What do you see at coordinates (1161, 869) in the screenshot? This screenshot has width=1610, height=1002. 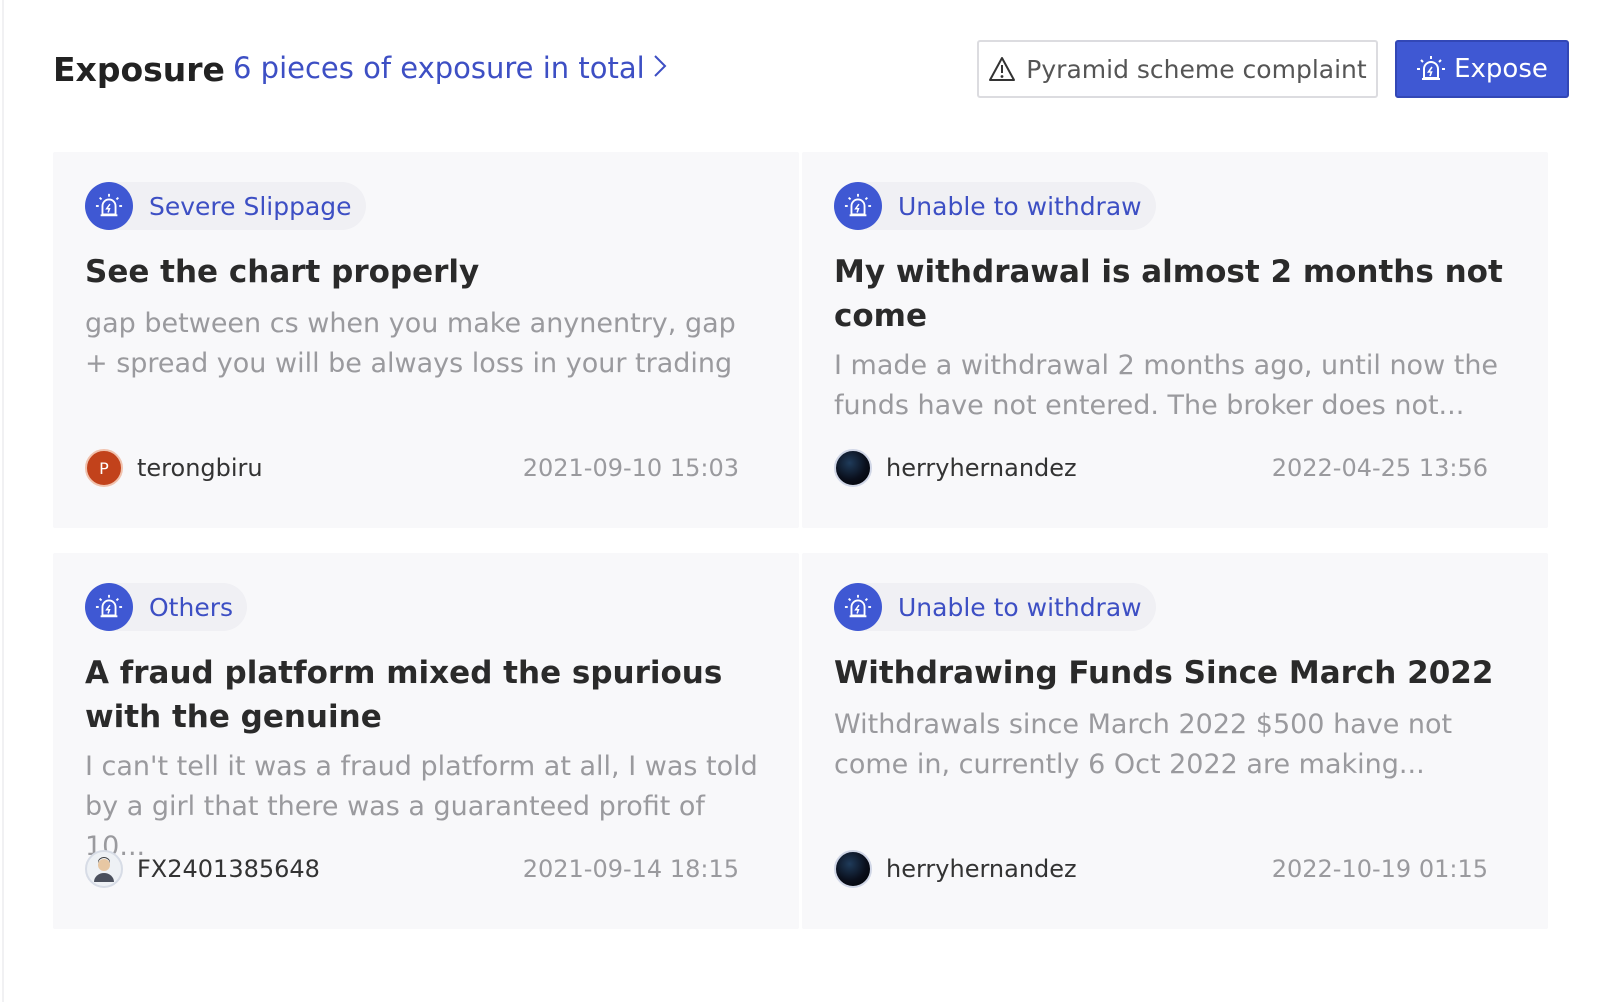 I see `card-footer: herryhernandez 2022-10-19 01:15` at bounding box center [1161, 869].